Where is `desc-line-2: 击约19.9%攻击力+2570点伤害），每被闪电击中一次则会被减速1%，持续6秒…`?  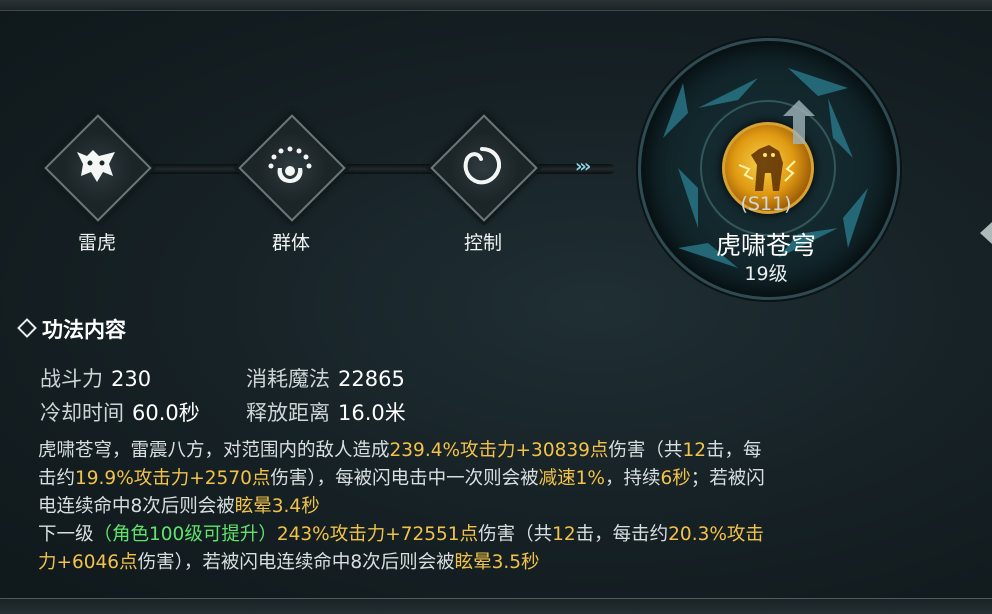
desc-line-2: 击约19.9%攻击力+2570点伤害），每被闪电击中一次则会被减速1%，持续6秒… is located at coordinates (488, 479).